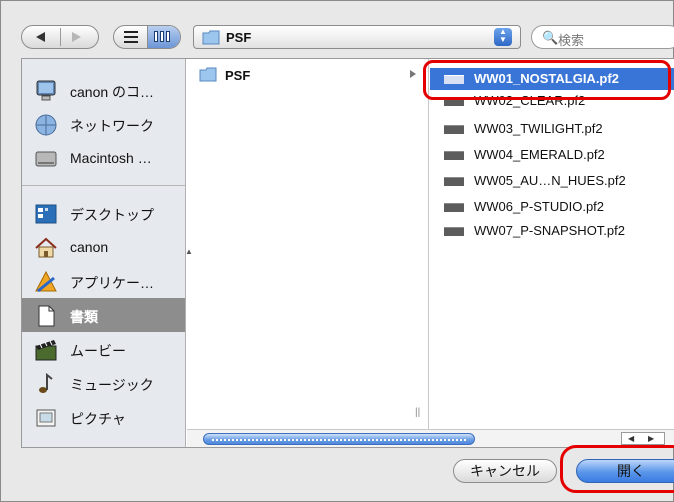  What do you see at coordinates (538, 128) in the screenshot?
I see `file-name: WW03_TWILIGHT.pf2` at bounding box center [538, 128].